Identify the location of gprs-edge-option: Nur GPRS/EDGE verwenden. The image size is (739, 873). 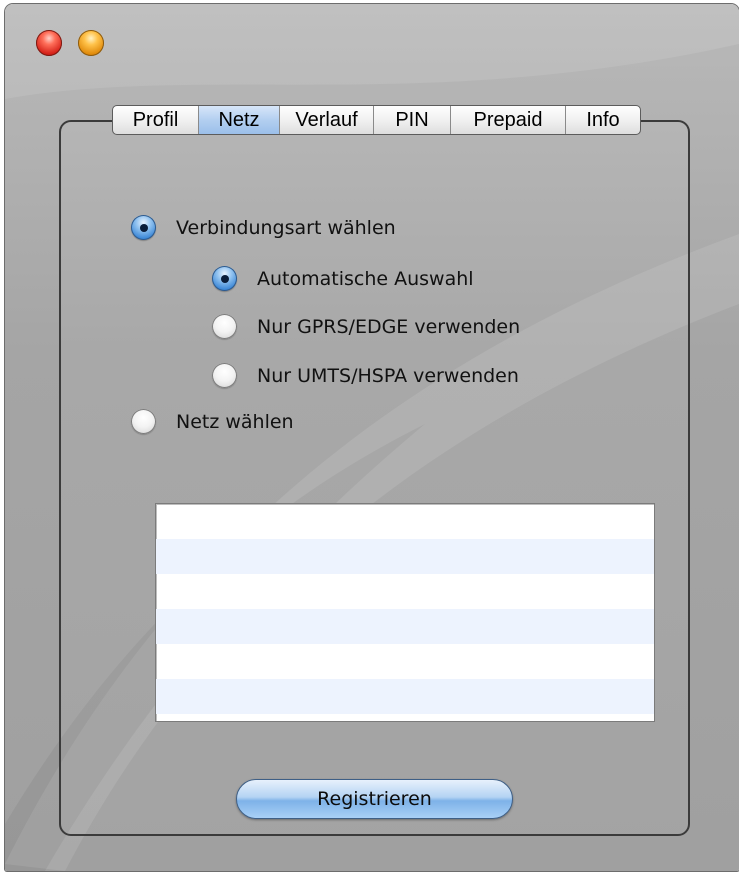
(366, 326).